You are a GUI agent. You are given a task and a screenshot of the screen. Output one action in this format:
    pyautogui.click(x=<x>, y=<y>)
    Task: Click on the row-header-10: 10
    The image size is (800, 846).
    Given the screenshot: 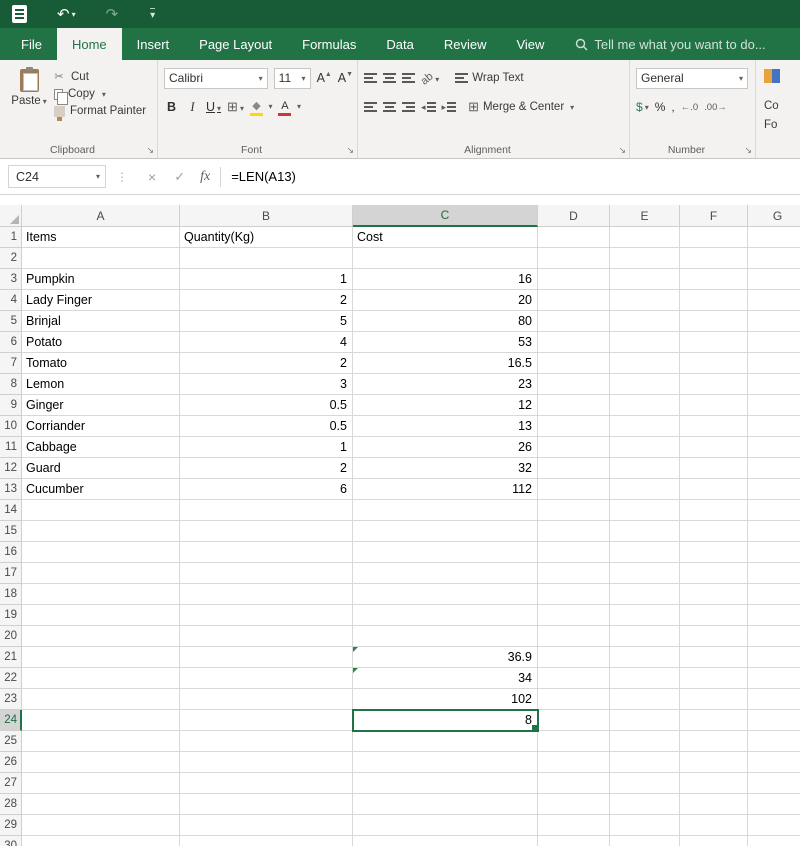 What is the action you would take?
    pyautogui.click(x=11, y=426)
    